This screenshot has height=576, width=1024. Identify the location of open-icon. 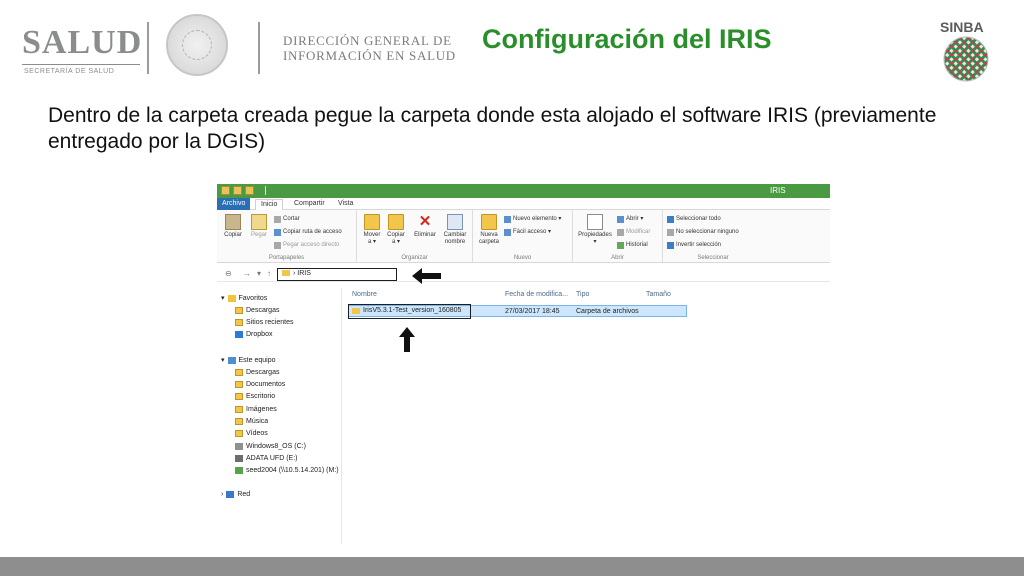
(620, 219).